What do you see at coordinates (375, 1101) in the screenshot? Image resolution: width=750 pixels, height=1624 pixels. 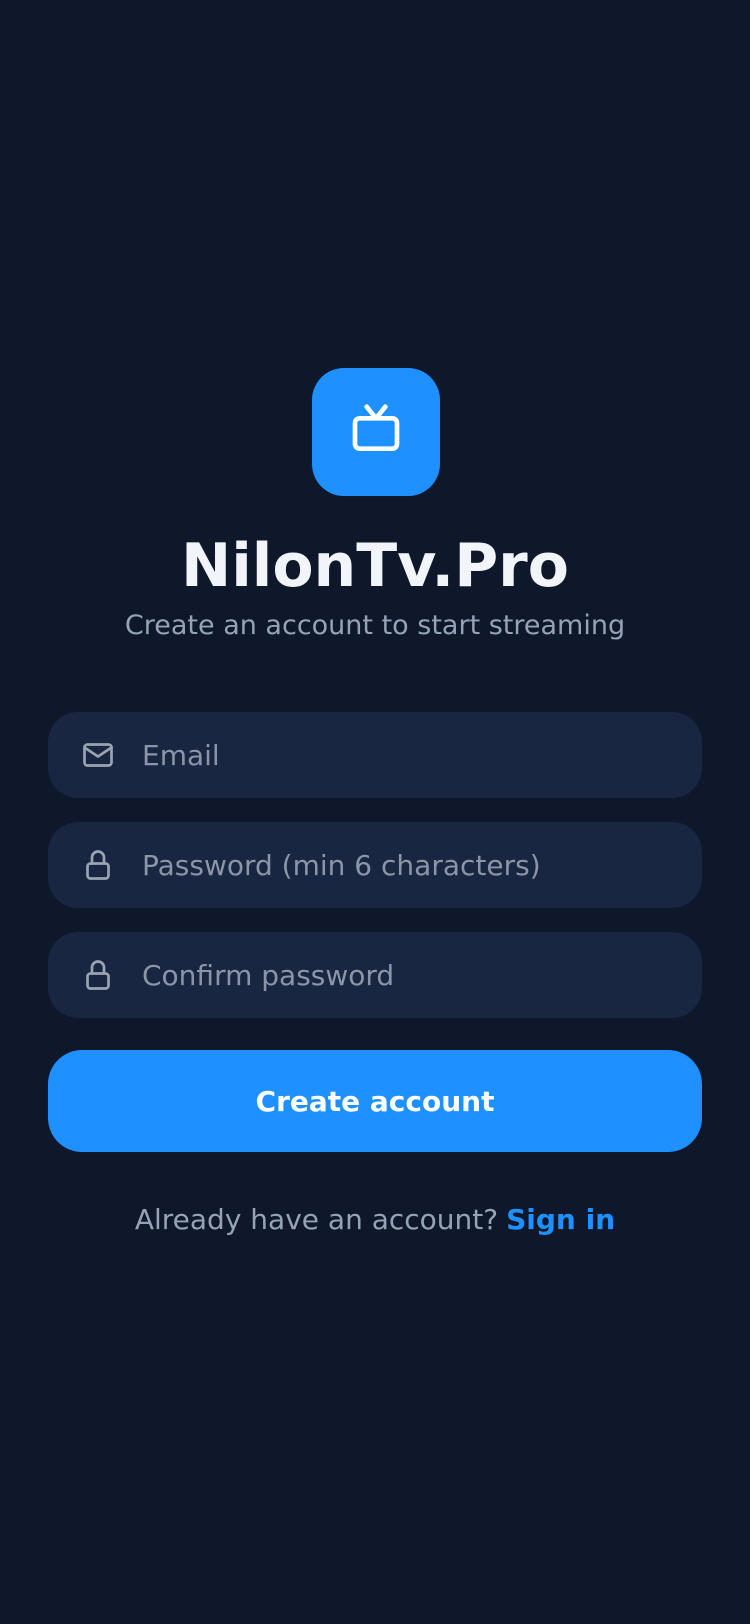 I see `create-account-button: Create account` at bounding box center [375, 1101].